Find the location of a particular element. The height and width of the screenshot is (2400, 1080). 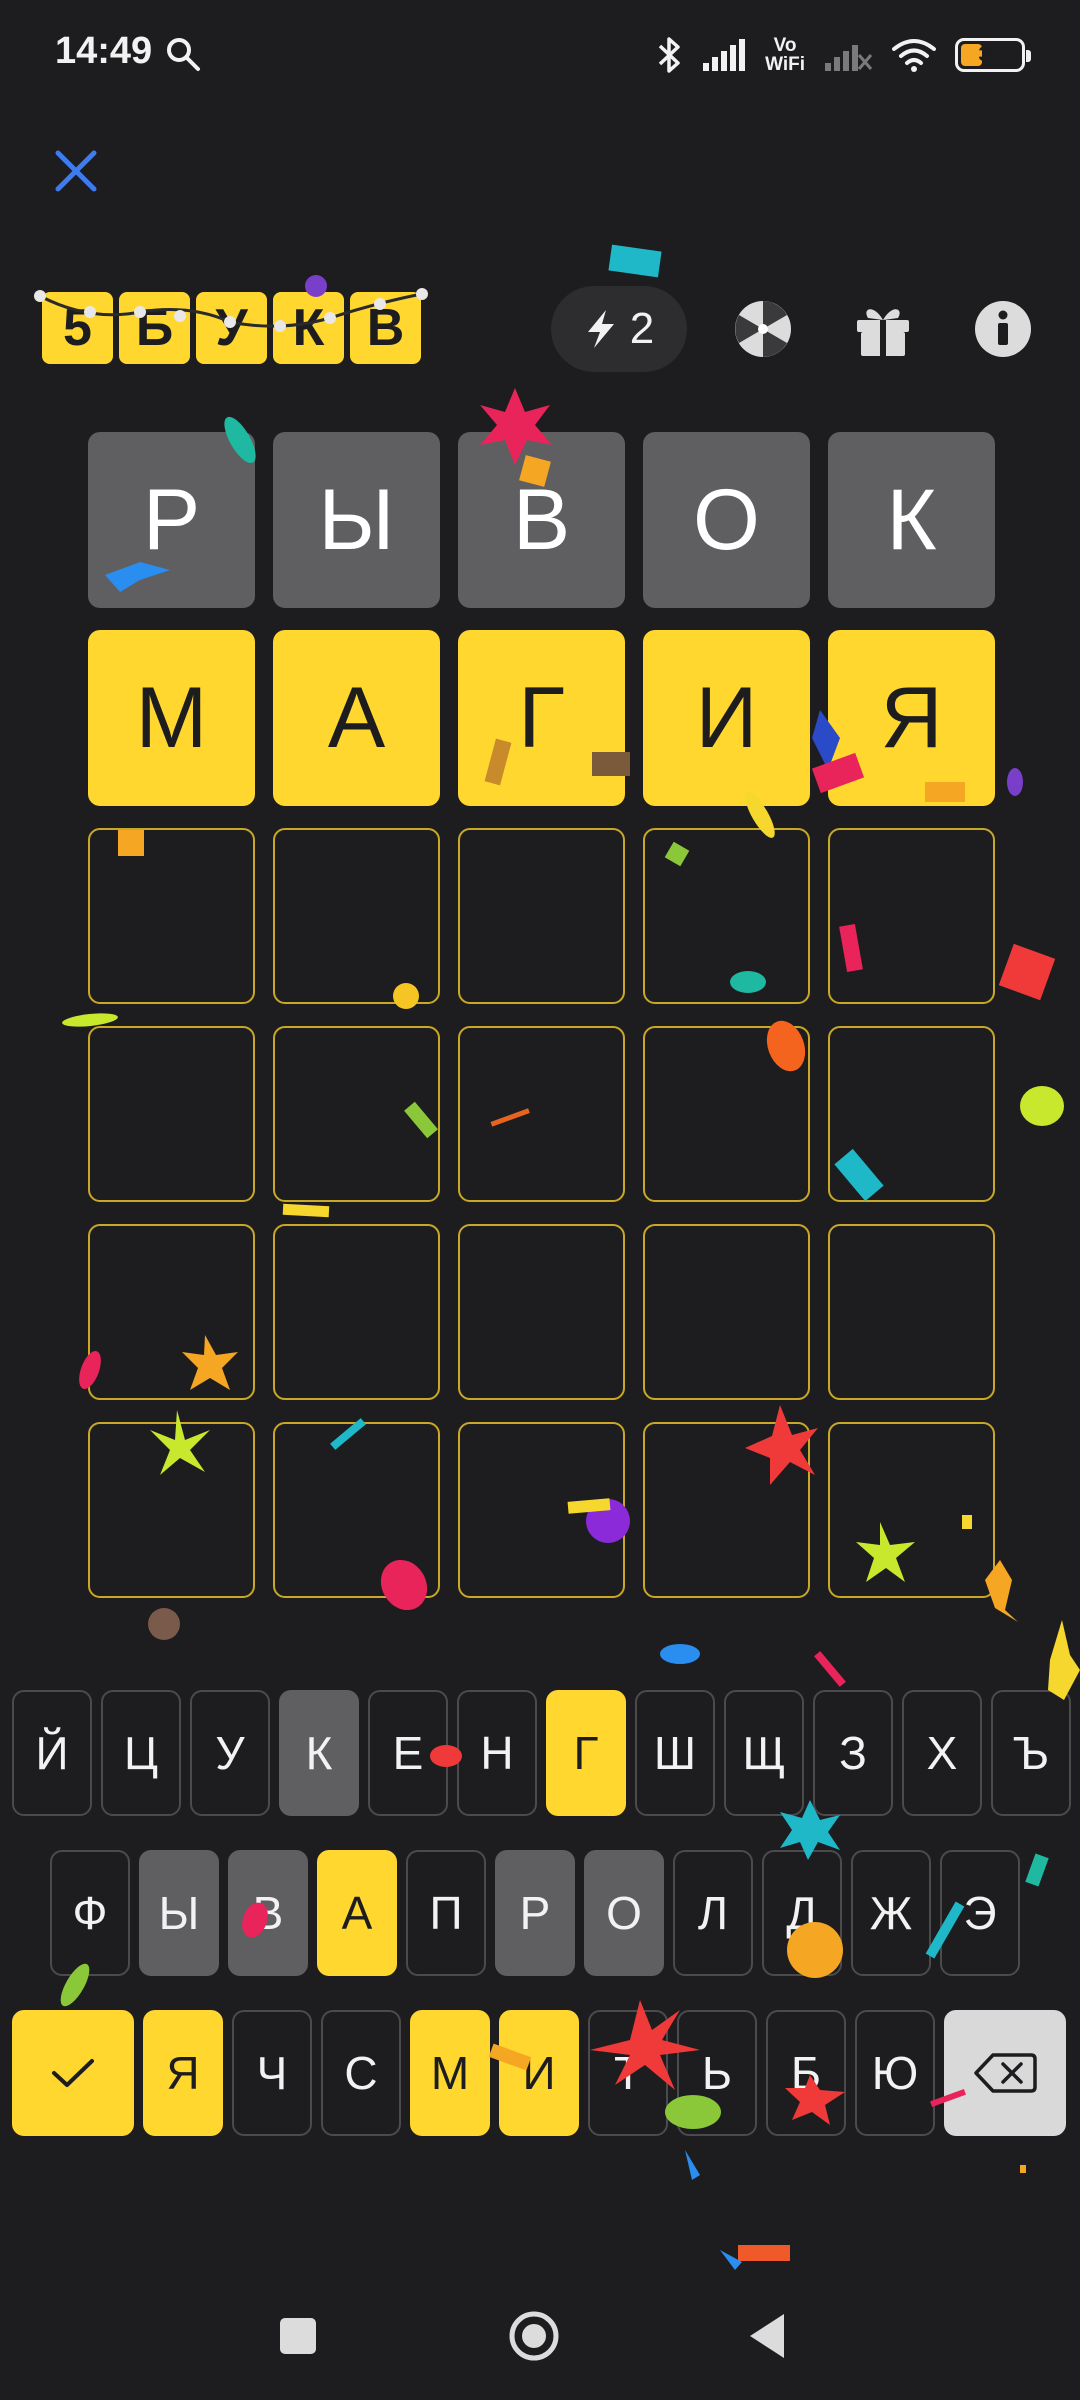

search-icon is located at coordinates (183, 54).